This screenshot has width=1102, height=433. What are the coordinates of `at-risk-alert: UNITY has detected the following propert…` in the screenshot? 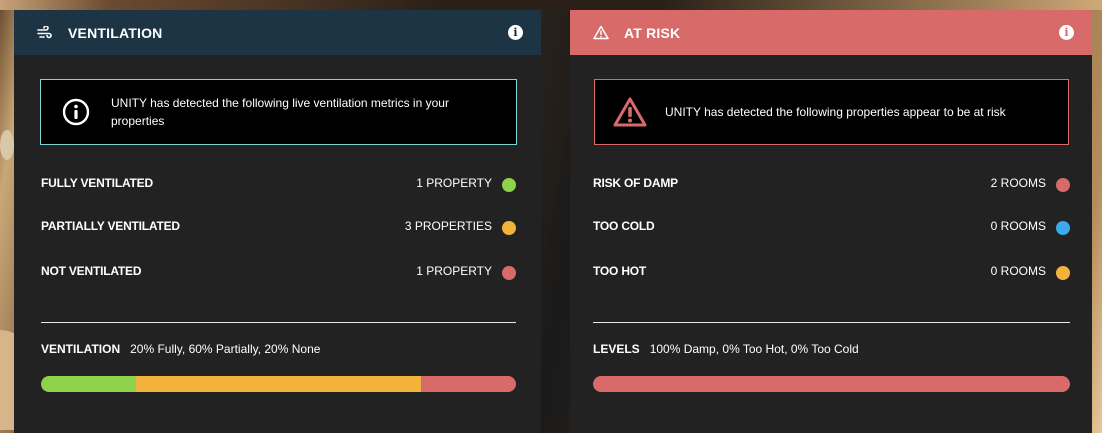 It's located at (831, 112).